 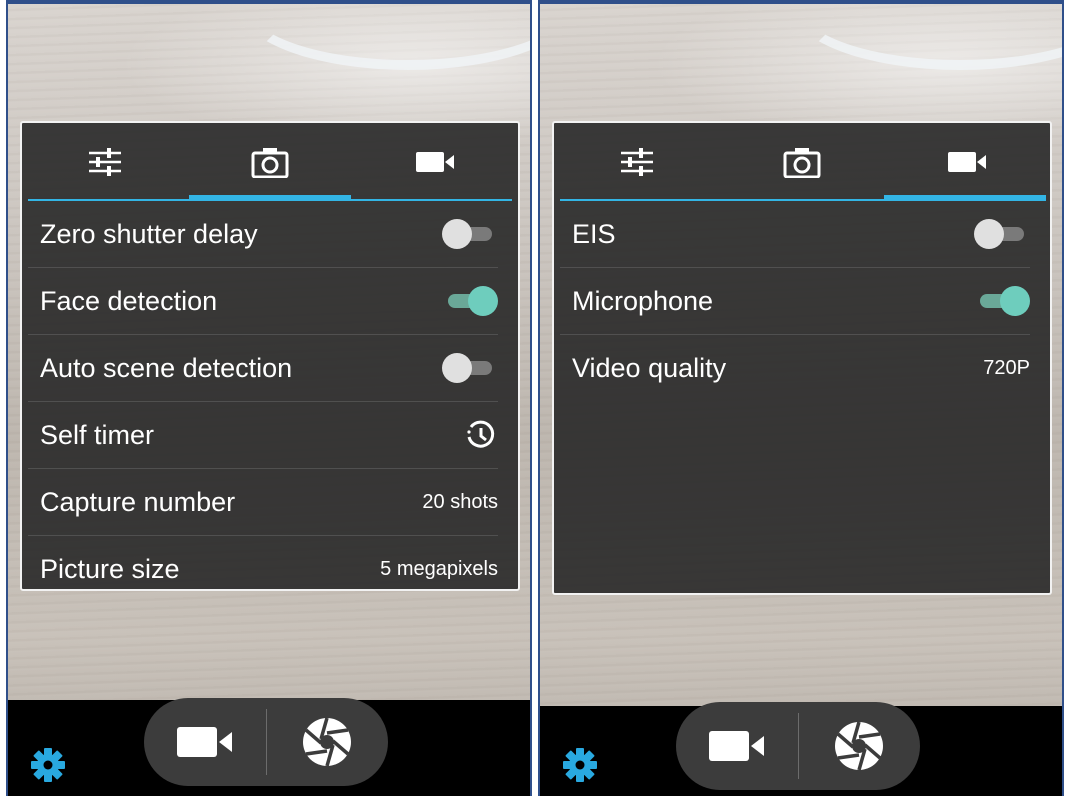 What do you see at coordinates (643, 300) in the screenshot?
I see `setting-label: Microphone` at bounding box center [643, 300].